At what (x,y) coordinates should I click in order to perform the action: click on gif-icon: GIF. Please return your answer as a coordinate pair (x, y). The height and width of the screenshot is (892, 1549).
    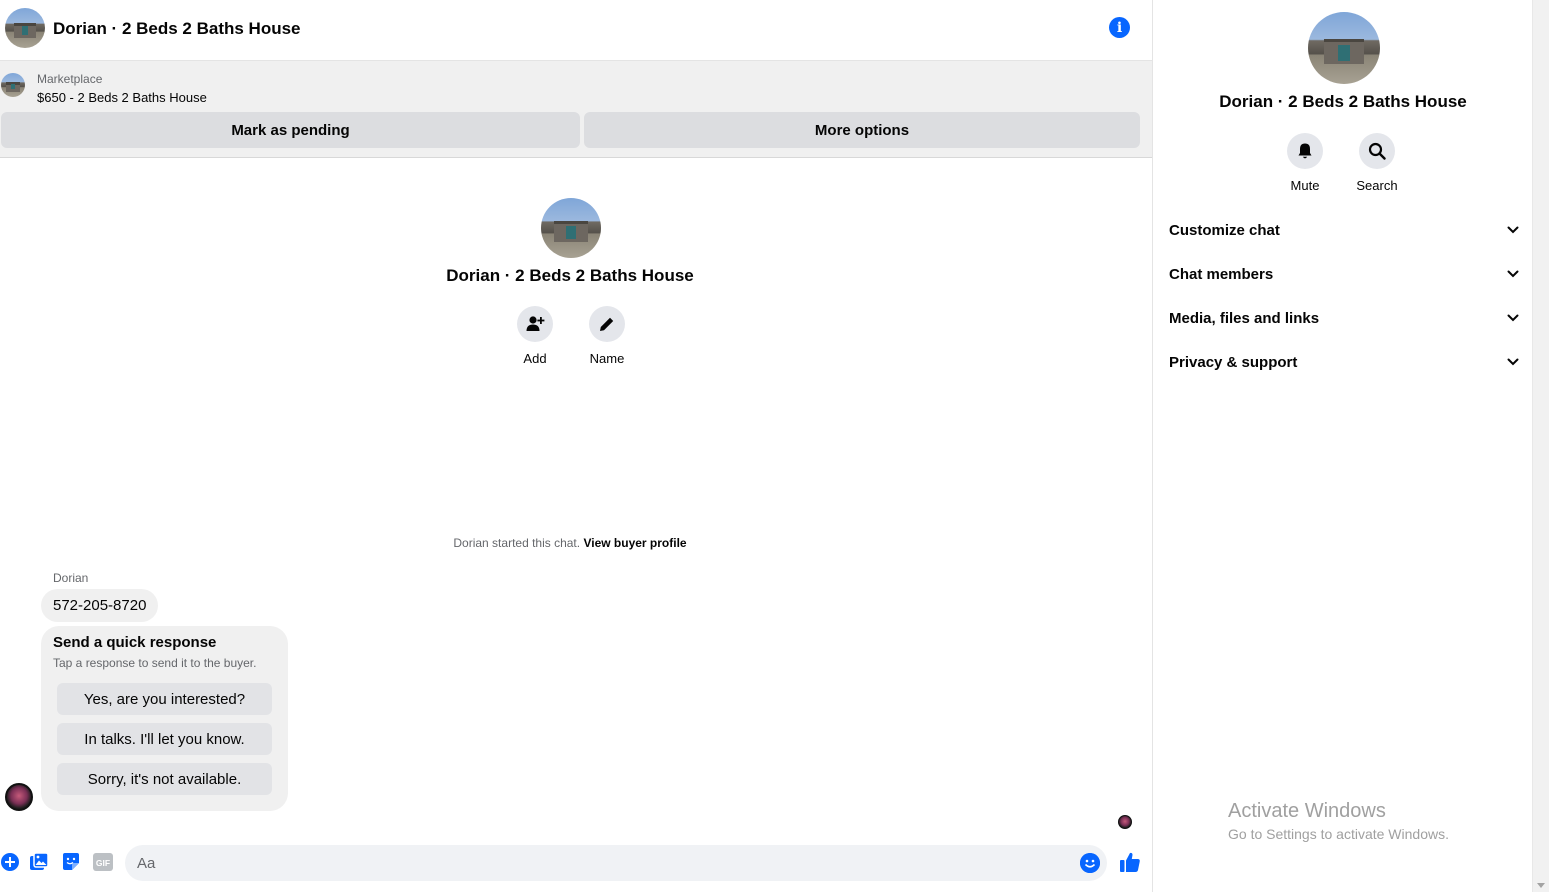
    Looking at the image, I should click on (103, 862).